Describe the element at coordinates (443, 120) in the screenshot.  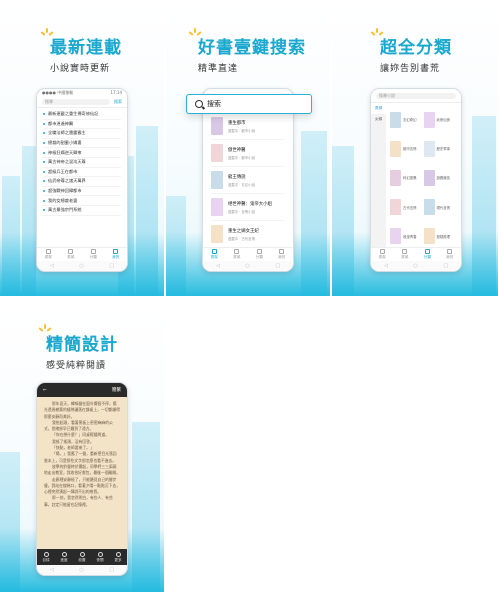
I see `category-label: 武俠仙俠` at that location.